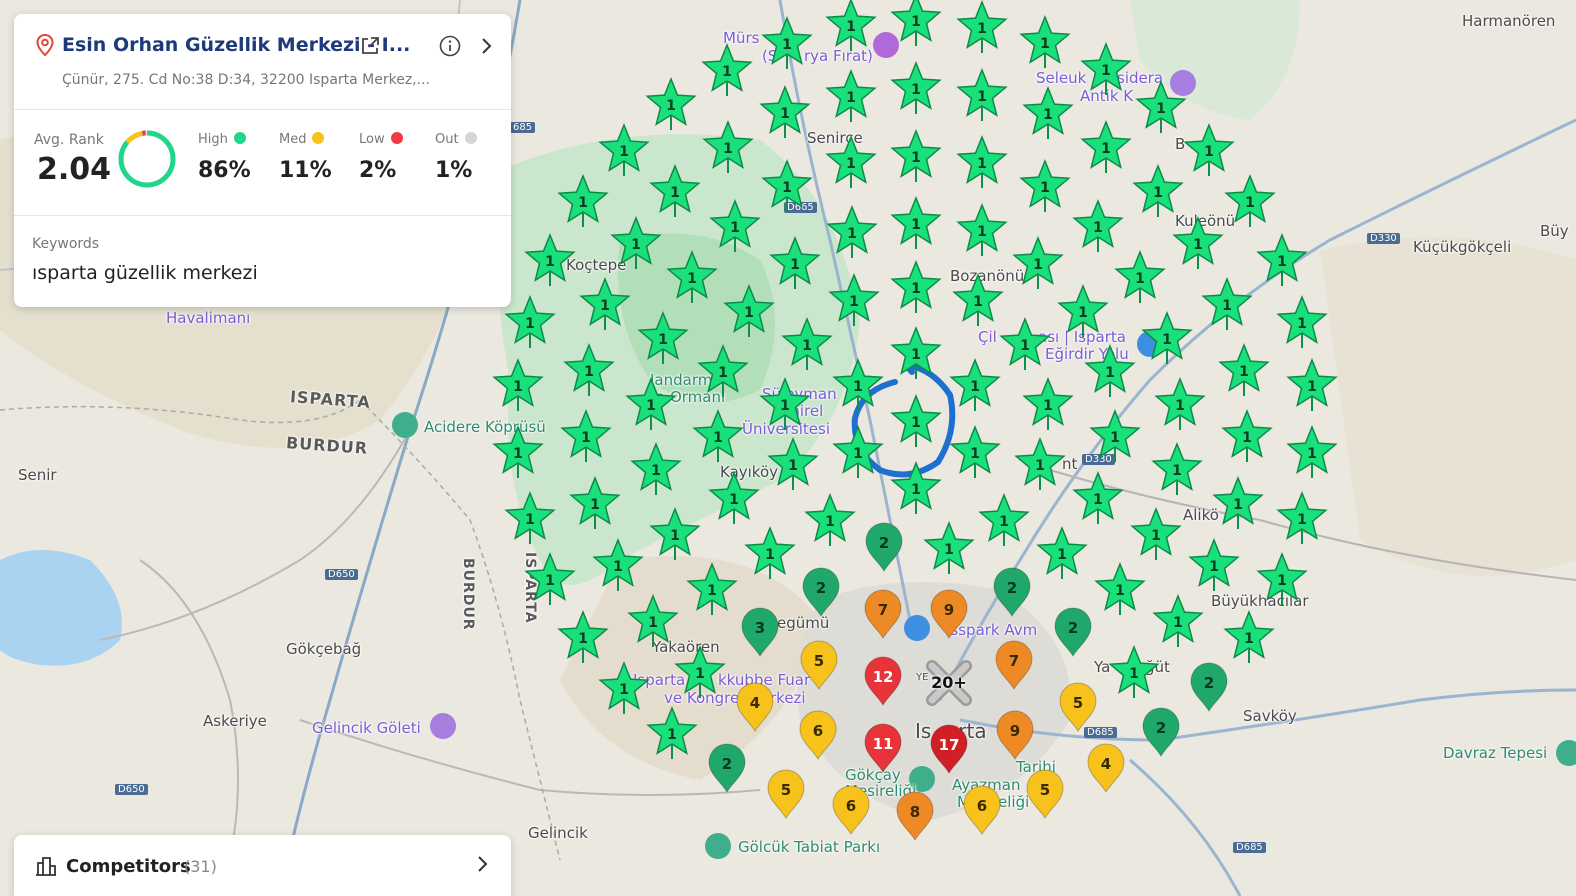 The image size is (1576, 896). Describe the element at coordinates (949, 751) in the screenshot. I see `rank-pin-marker: 17` at that location.